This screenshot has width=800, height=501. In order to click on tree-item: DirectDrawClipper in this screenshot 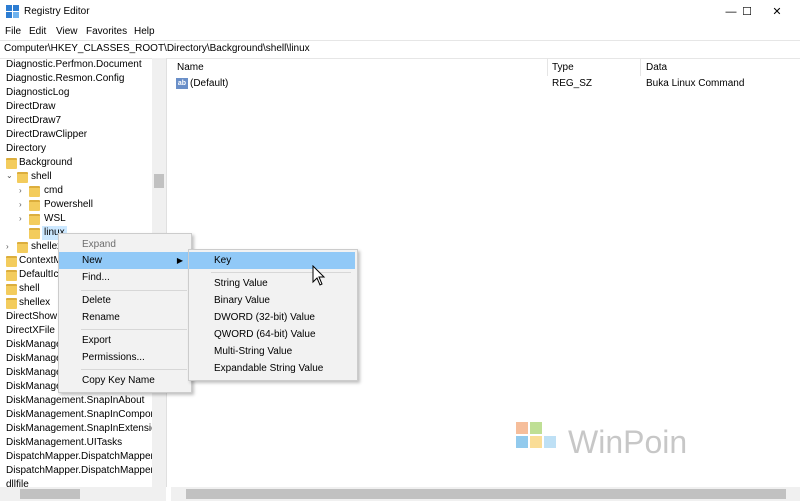, I will do `click(46, 135)`.